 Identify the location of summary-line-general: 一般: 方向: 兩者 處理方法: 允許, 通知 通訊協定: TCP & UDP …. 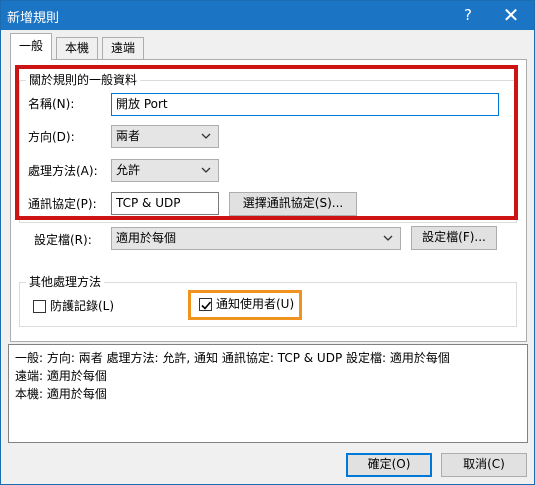
(232, 358).